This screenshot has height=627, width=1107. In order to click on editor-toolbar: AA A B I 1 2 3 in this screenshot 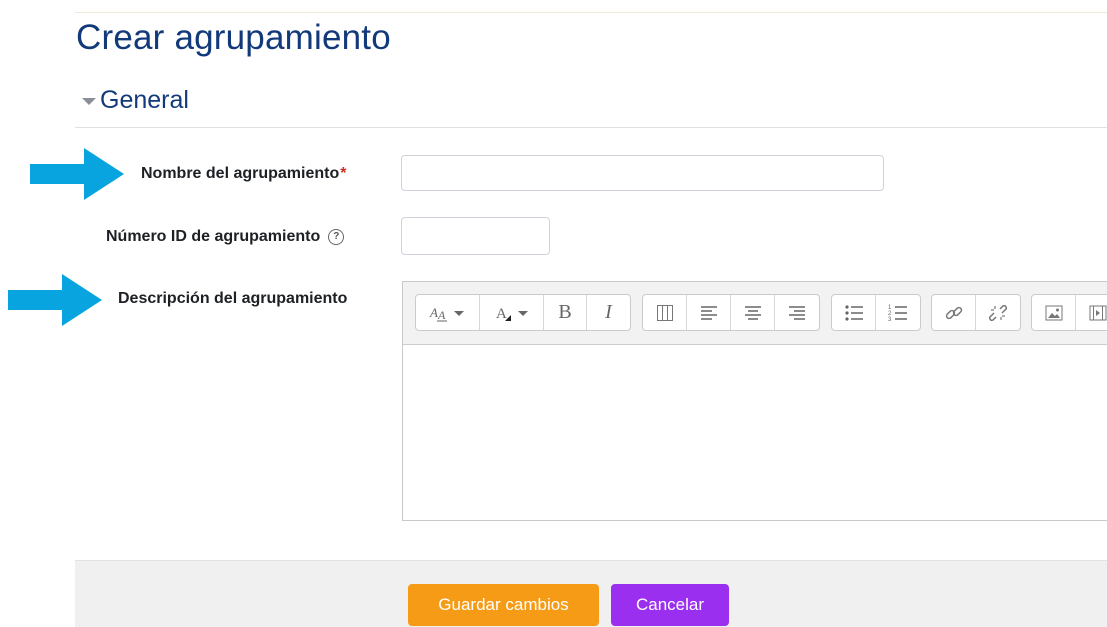, I will do `click(755, 313)`.